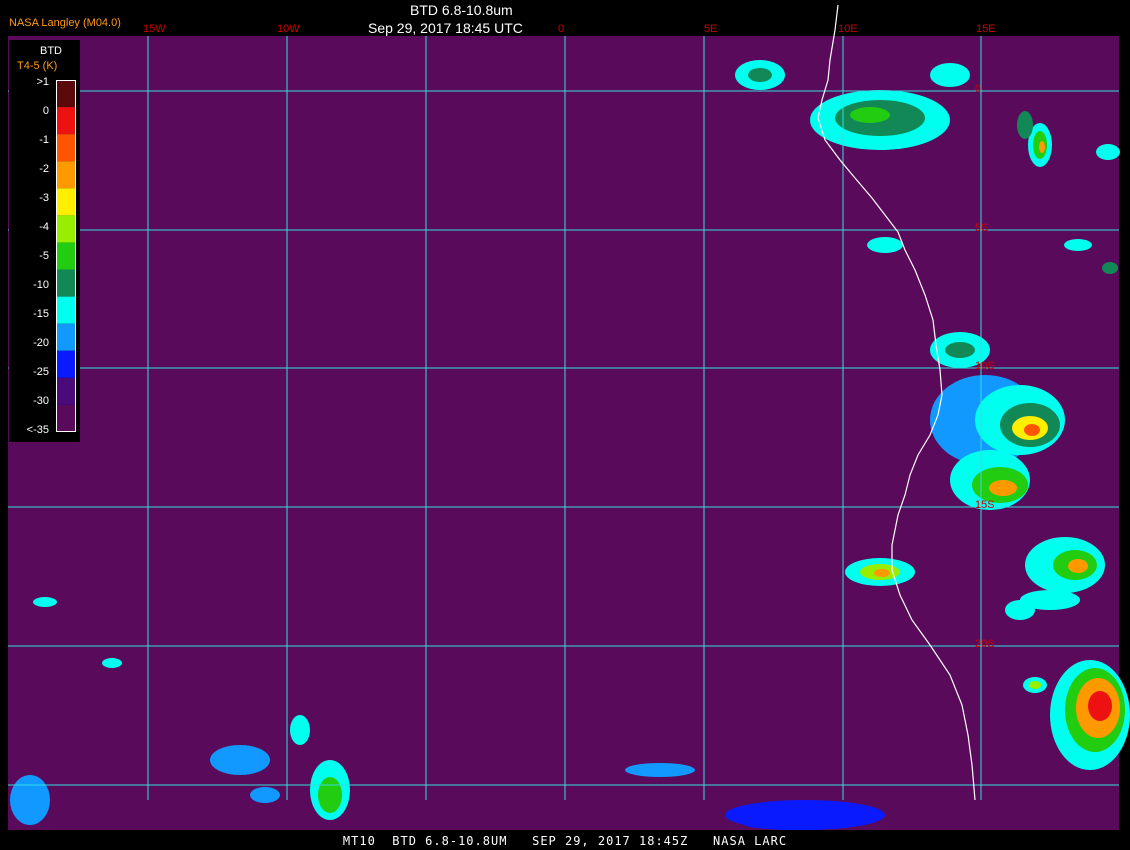  I want to click on latitude-label: 5S, so click(982, 228).